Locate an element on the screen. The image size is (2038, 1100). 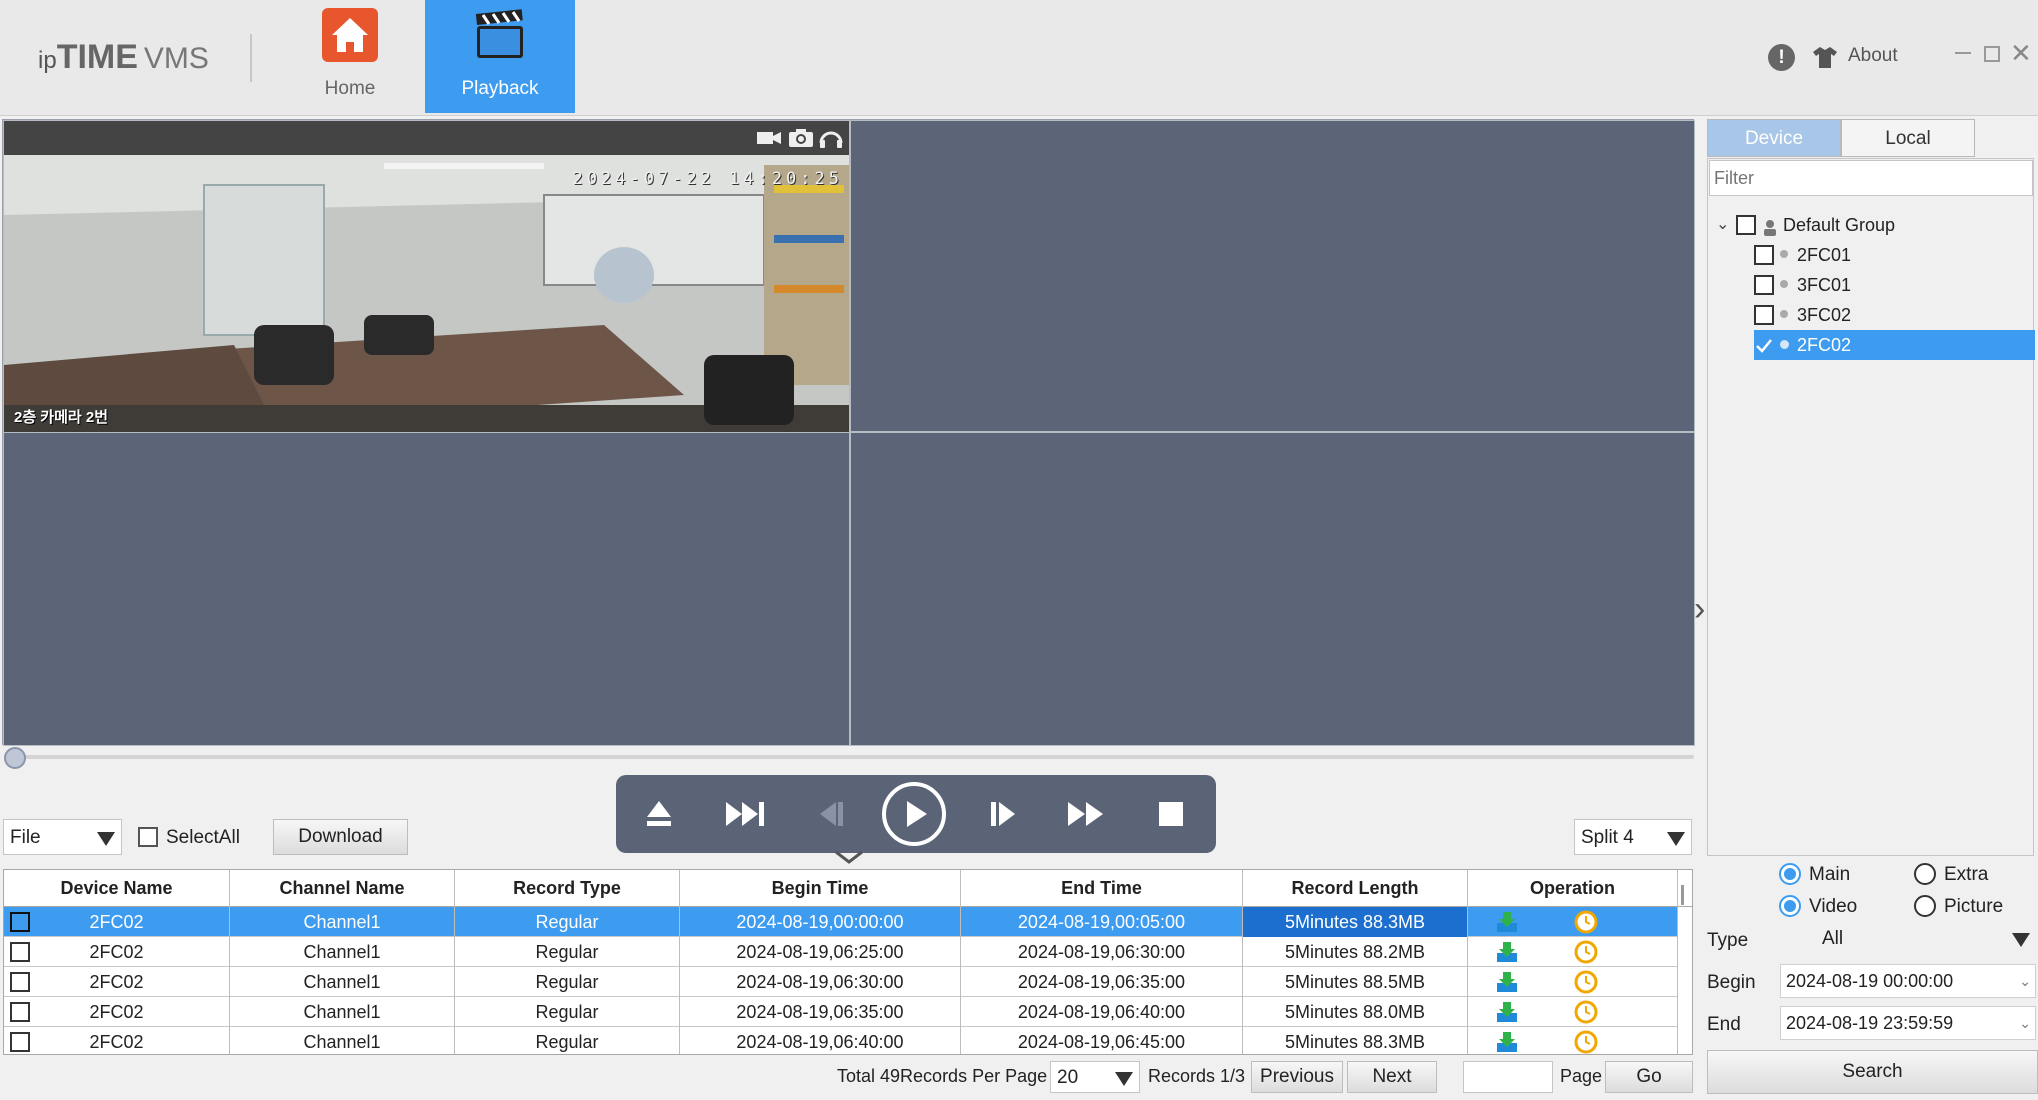
media-video-radio is located at coordinates (1790, 906).